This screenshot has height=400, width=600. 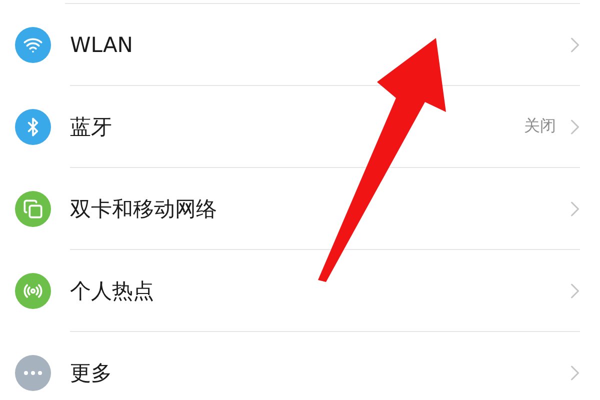 I want to click on cards-icon, so click(x=33, y=209).